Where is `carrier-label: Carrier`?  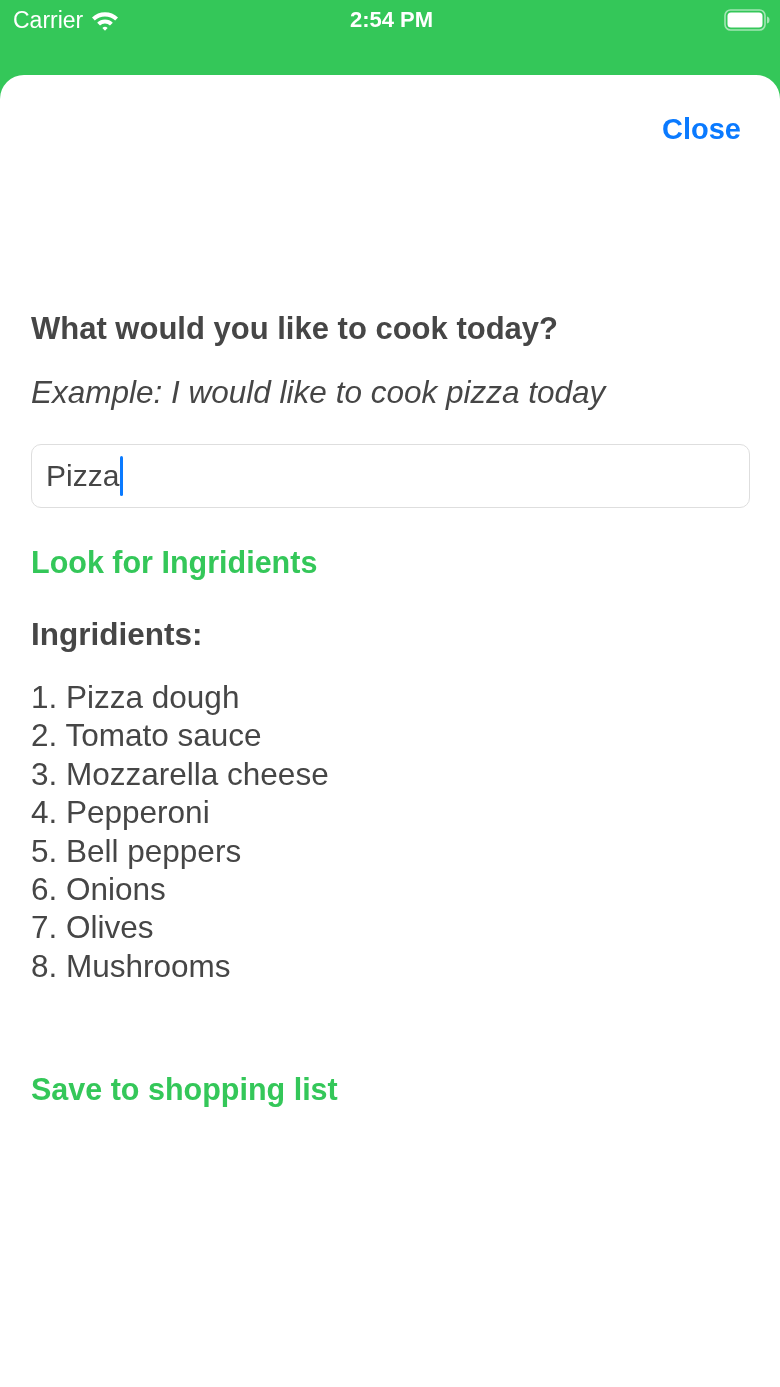
carrier-label: Carrier is located at coordinates (48, 20).